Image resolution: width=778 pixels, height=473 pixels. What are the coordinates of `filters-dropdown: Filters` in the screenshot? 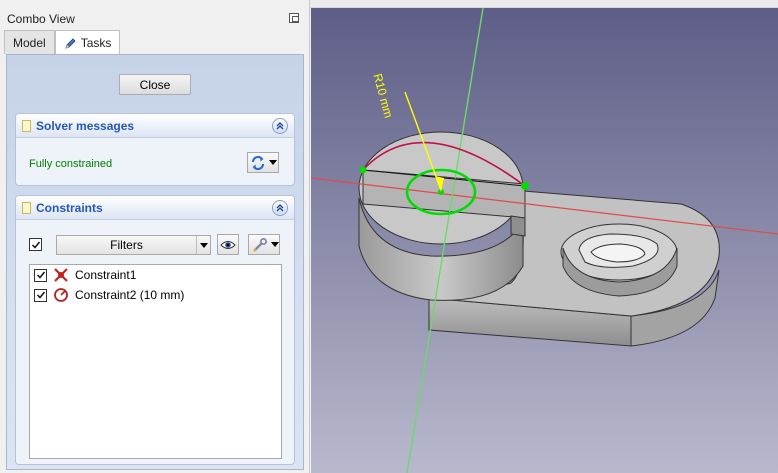 It's located at (133, 245).